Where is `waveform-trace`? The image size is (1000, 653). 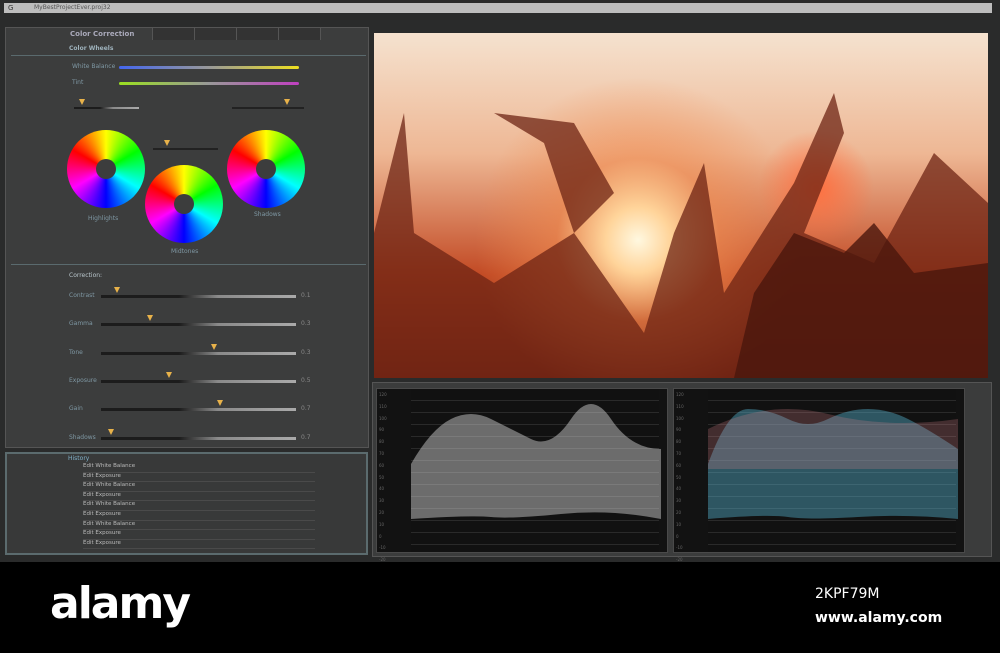
waveform-trace is located at coordinates (536, 461).